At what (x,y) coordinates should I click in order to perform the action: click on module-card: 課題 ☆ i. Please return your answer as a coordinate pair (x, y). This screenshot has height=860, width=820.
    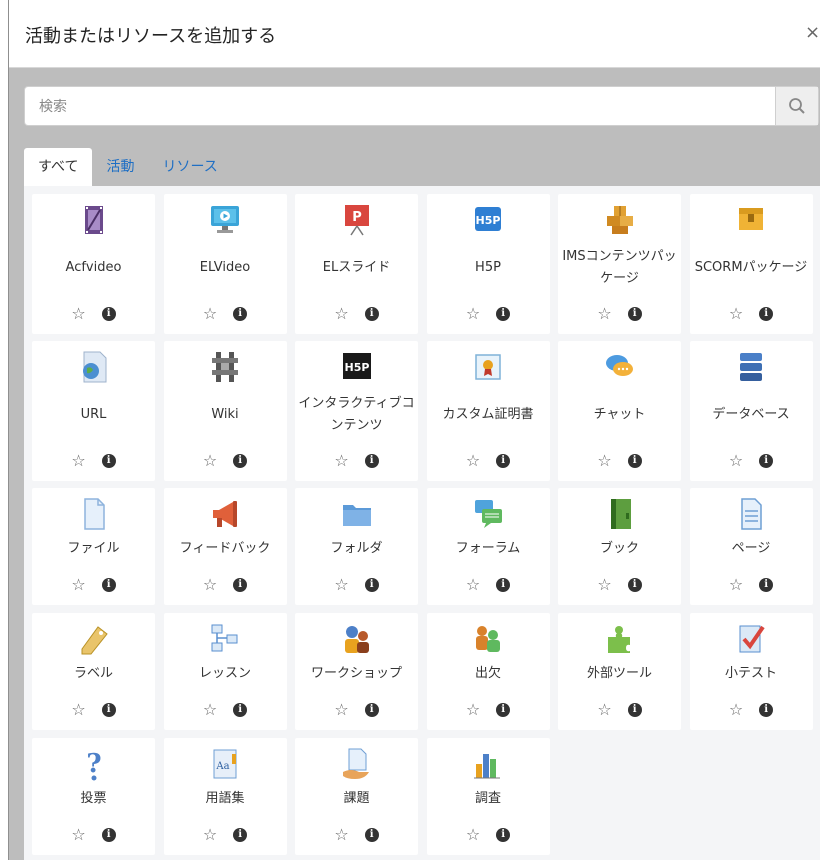
    Looking at the image, I should click on (356, 796).